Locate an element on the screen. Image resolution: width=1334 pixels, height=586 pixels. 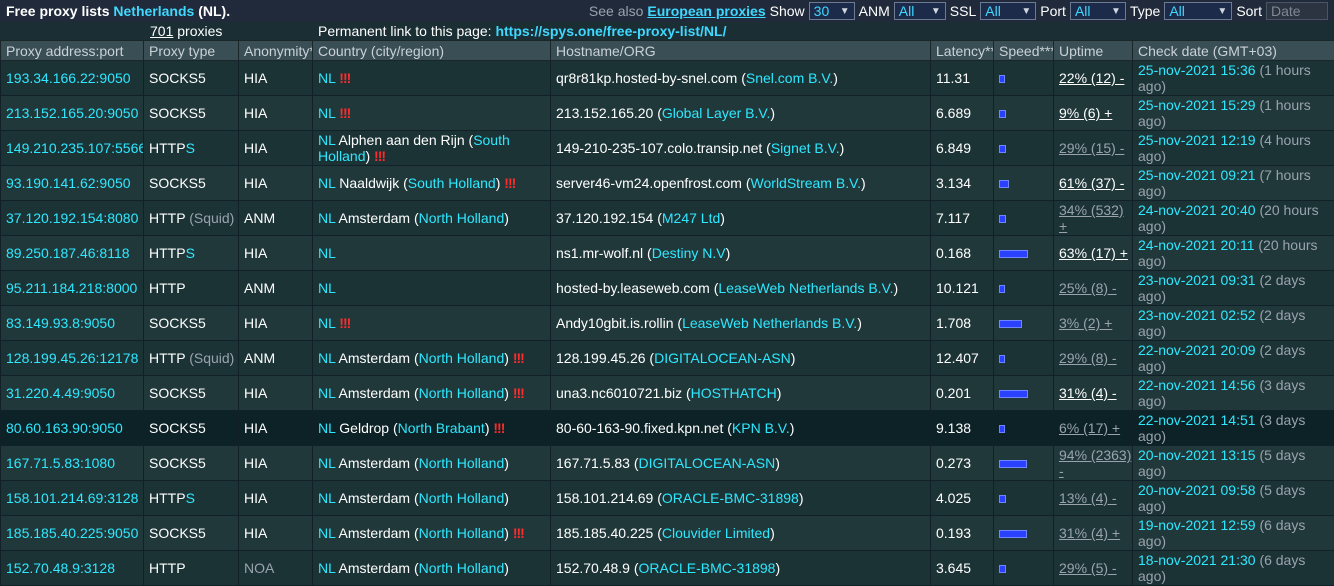
proxy-address: 167.71.5.83:1080 is located at coordinates (60, 463).